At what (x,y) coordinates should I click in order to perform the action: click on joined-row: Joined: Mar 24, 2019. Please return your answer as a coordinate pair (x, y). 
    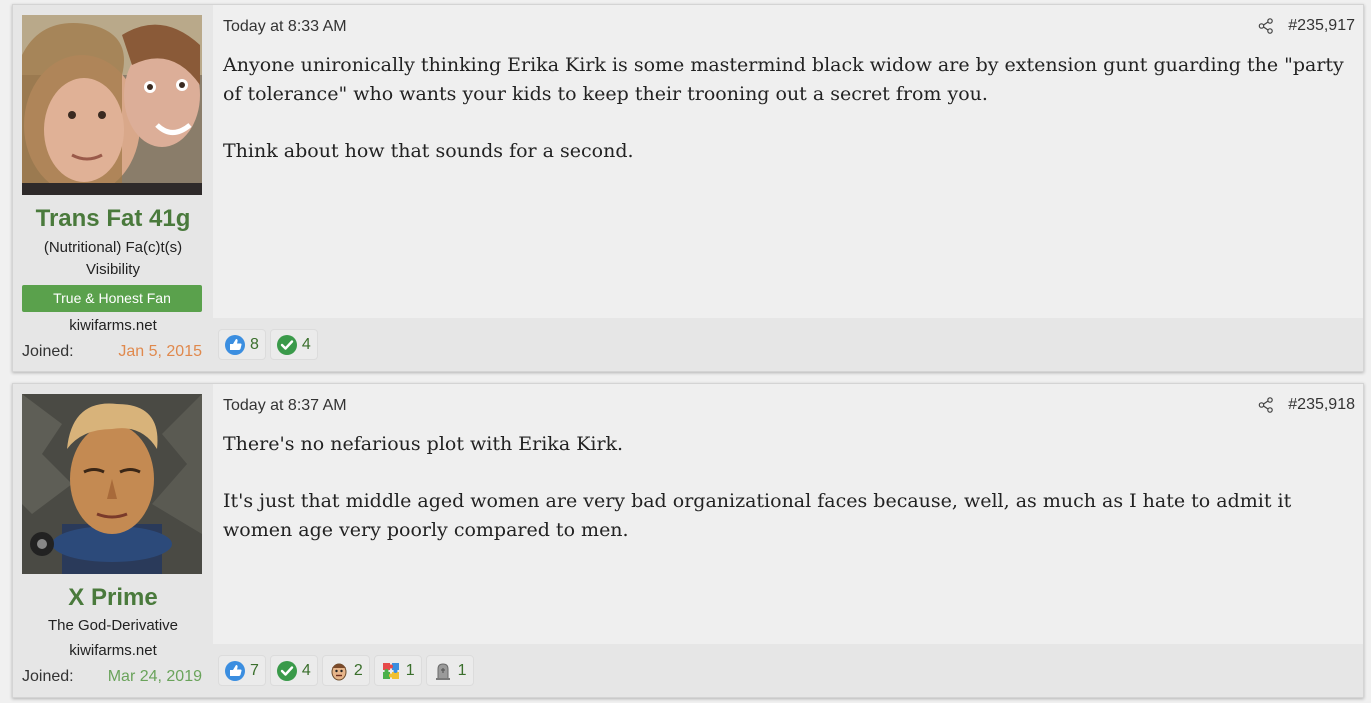
    Looking at the image, I should click on (112, 677).